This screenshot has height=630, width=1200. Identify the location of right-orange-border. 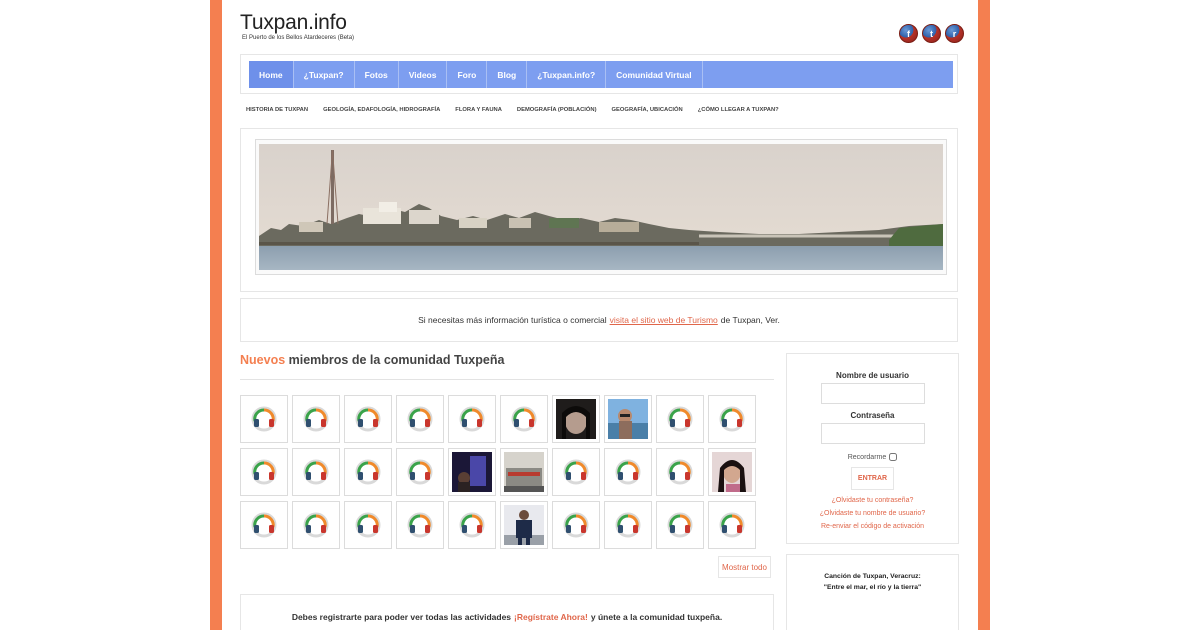
(984, 315).